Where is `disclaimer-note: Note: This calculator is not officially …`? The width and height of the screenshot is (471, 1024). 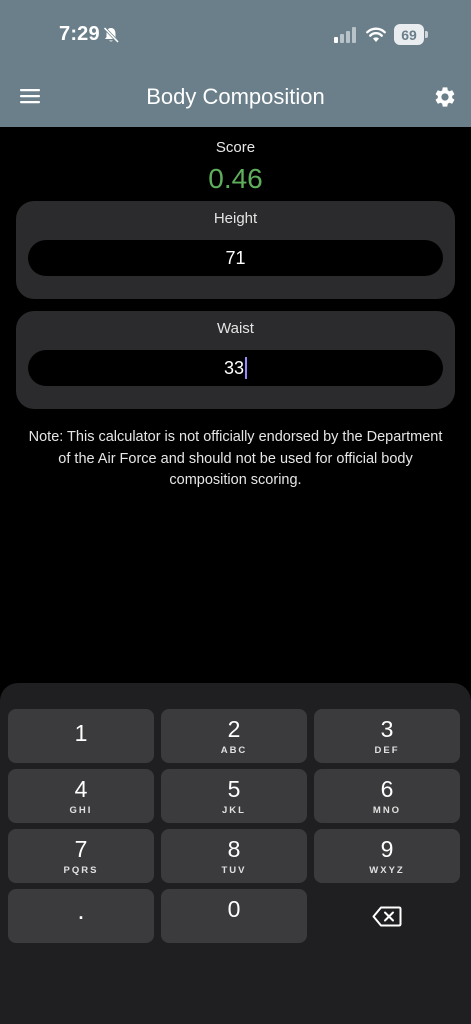 disclaimer-note: Note: This calculator is not officially … is located at coordinates (235, 458).